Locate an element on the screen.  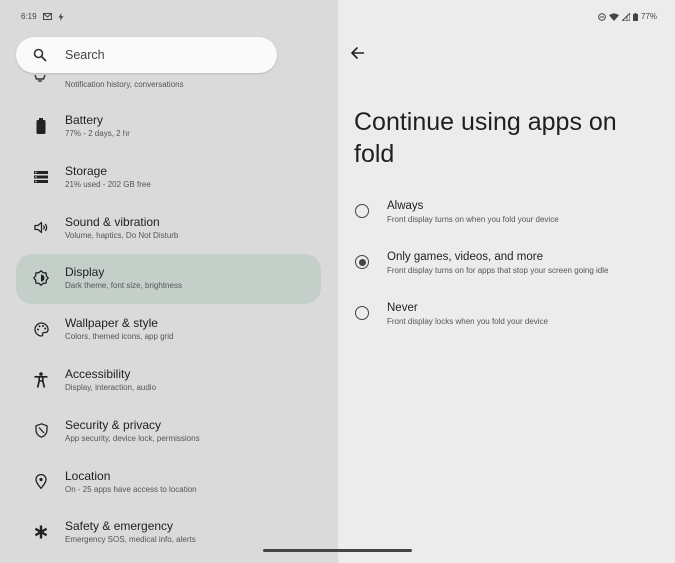
back-button is located at coordinates (357, 53).